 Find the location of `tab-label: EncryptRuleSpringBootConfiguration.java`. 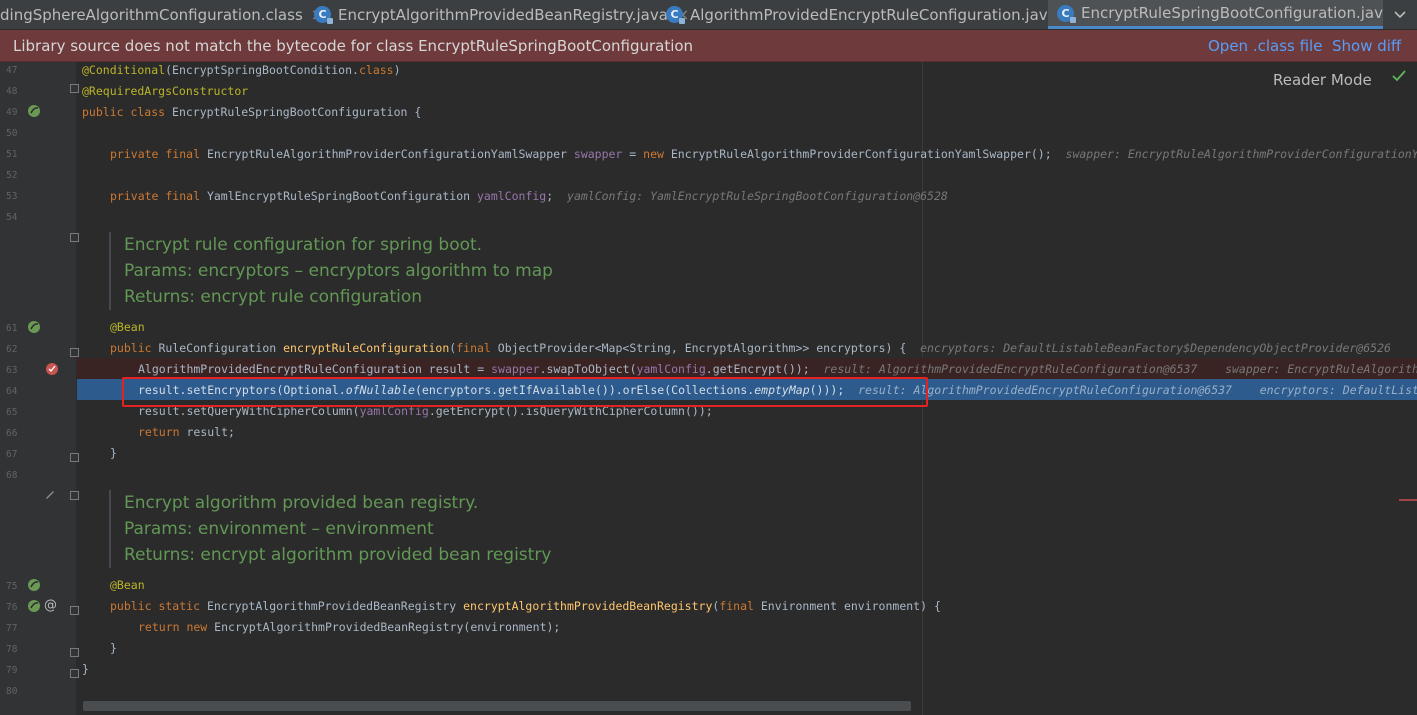

tab-label: EncryptRuleSpringBootConfiguration.java is located at coordinates (1237, 13).